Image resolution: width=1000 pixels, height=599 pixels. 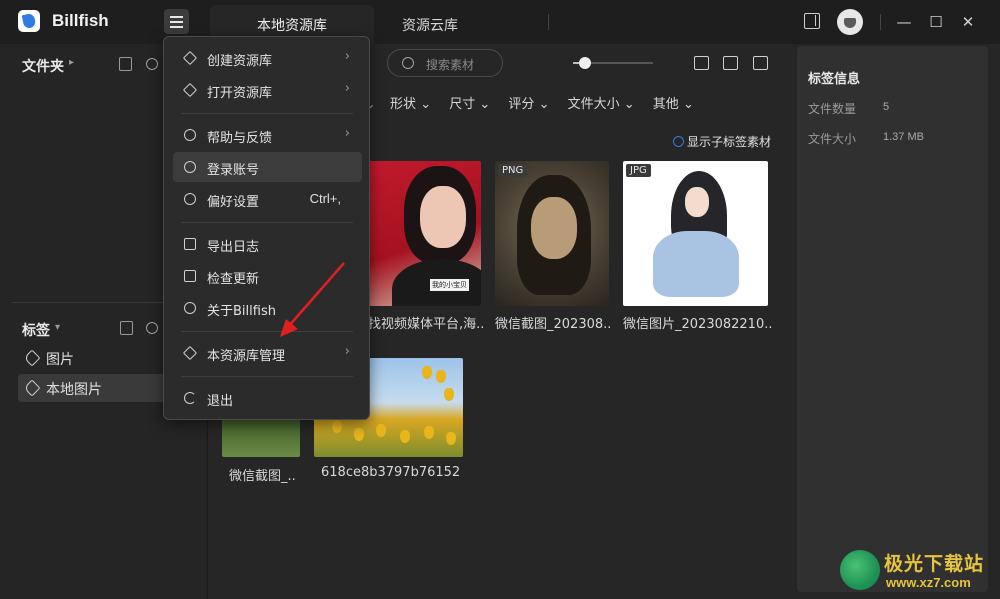 I want to click on bookmark-icon, so click(x=126, y=328).